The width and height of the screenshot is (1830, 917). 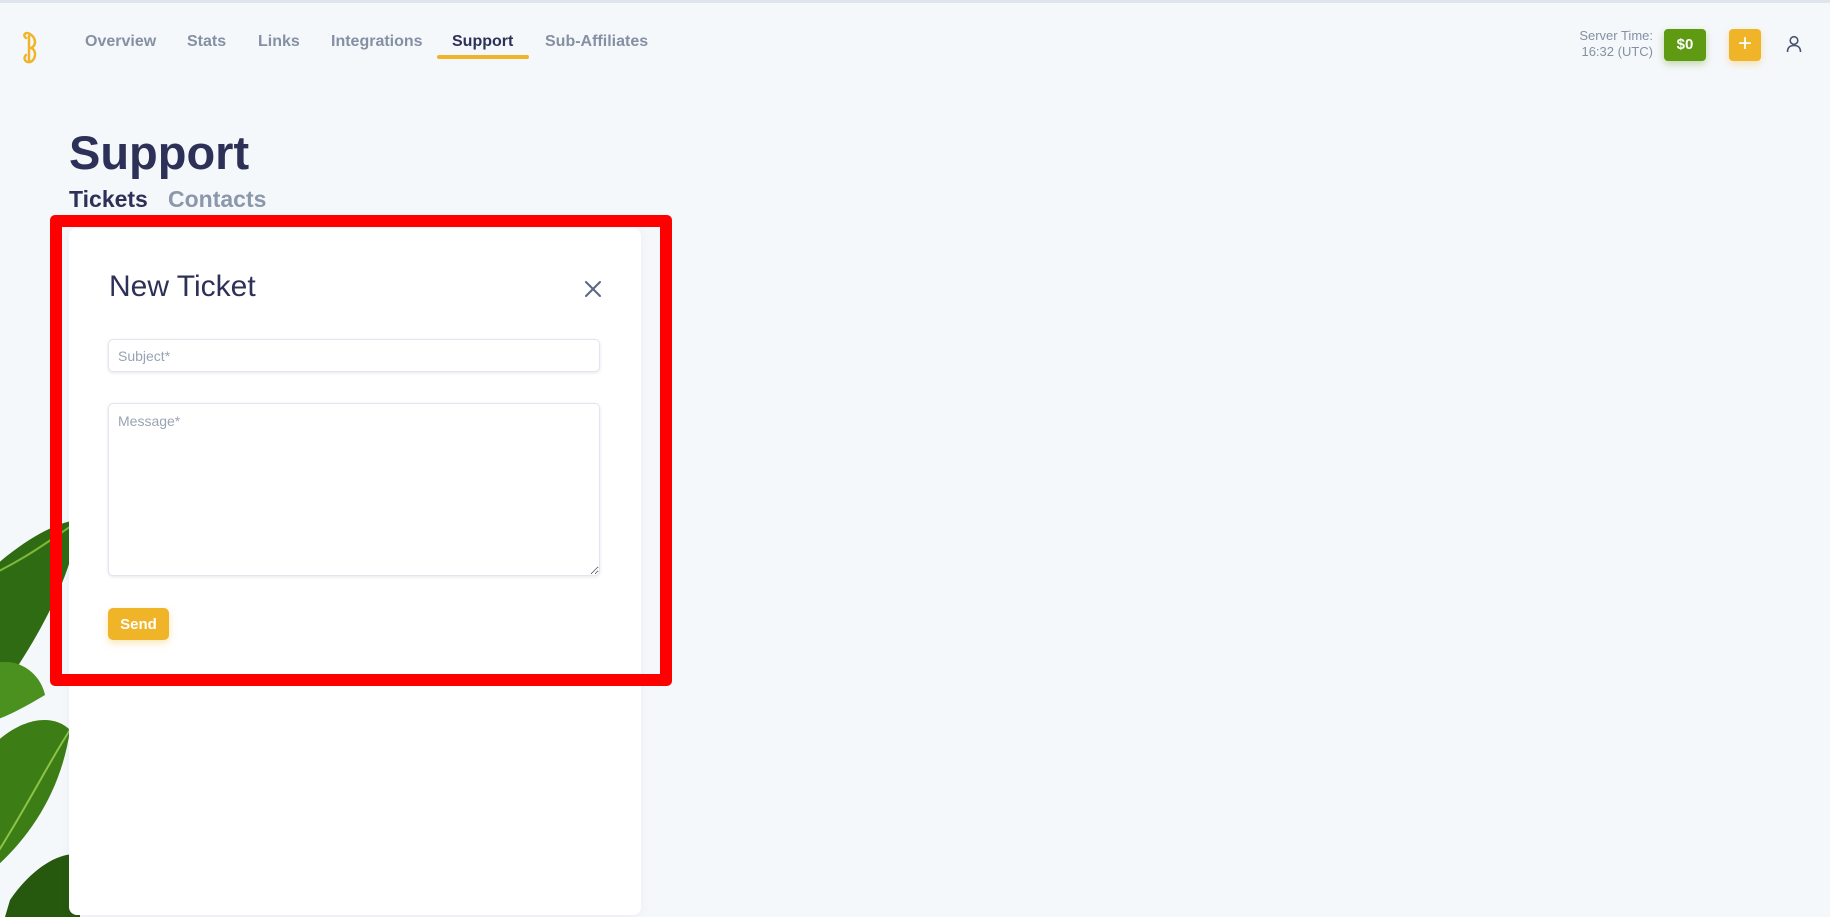 What do you see at coordinates (377, 42) in the screenshot?
I see `nav-item-integrations: Integrations` at bounding box center [377, 42].